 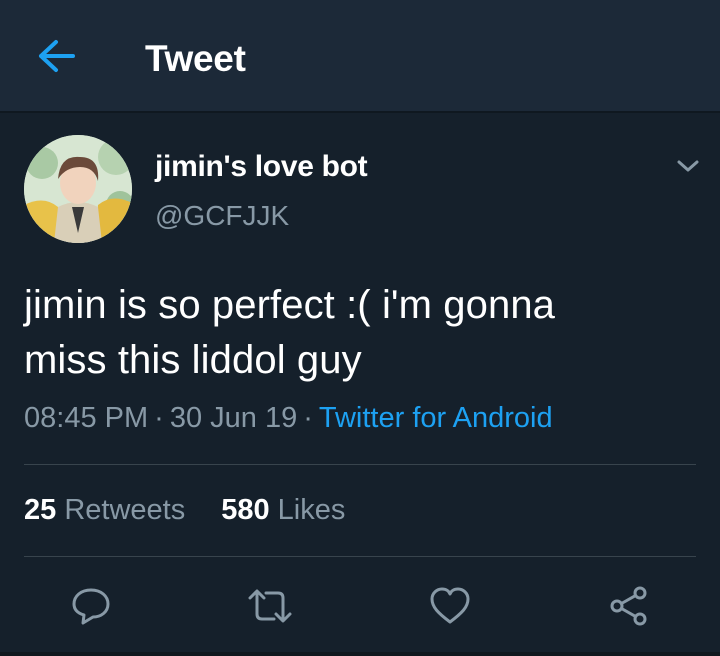 I want to click on bottom-edge, so click(x=360, y=654).